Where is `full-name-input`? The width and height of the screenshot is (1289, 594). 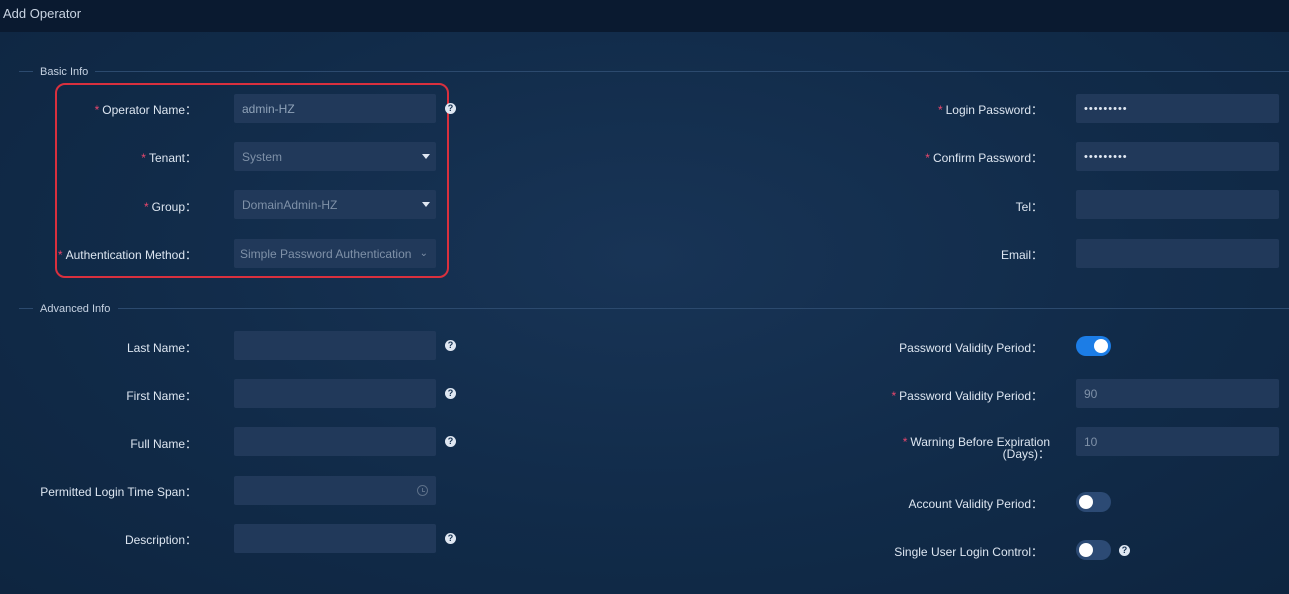 full-name-input is located at coordinates (335, 441).